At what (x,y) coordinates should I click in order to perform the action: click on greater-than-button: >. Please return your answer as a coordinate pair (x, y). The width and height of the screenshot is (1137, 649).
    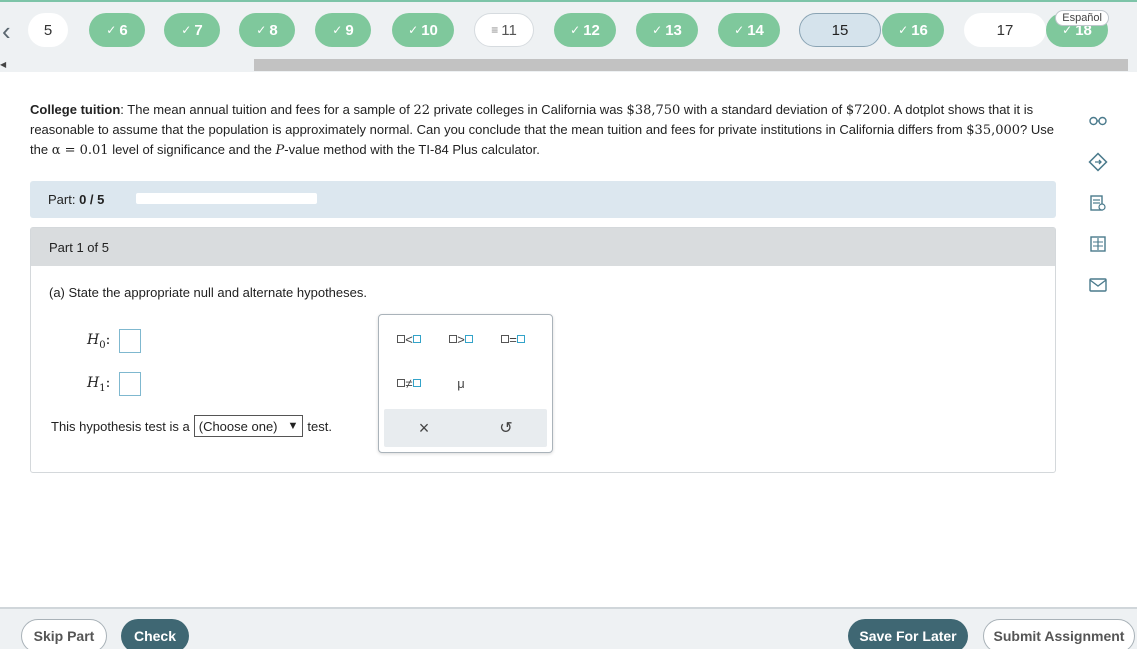
    Looking at the image, I should click on (461, 339).